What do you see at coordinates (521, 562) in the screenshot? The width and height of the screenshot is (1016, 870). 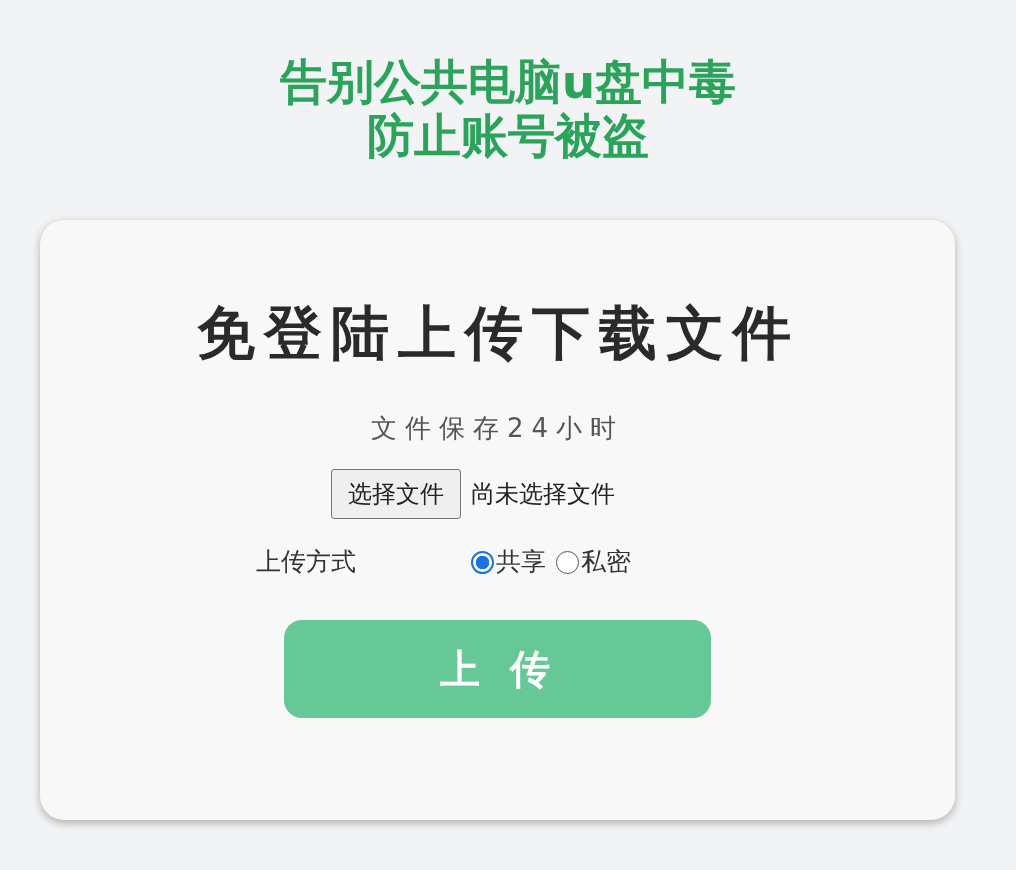 I see `radio-label: 共享` at bounding box center [521, 562].